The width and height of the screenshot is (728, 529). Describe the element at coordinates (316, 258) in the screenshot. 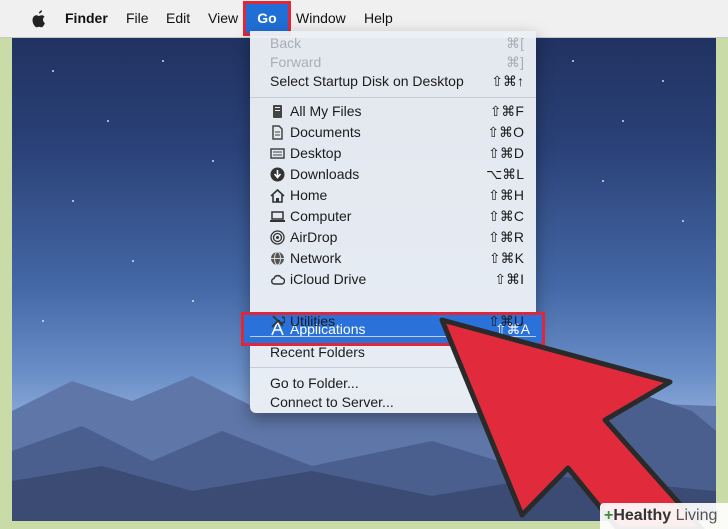

I see `menu-item-label: Network` at that location.